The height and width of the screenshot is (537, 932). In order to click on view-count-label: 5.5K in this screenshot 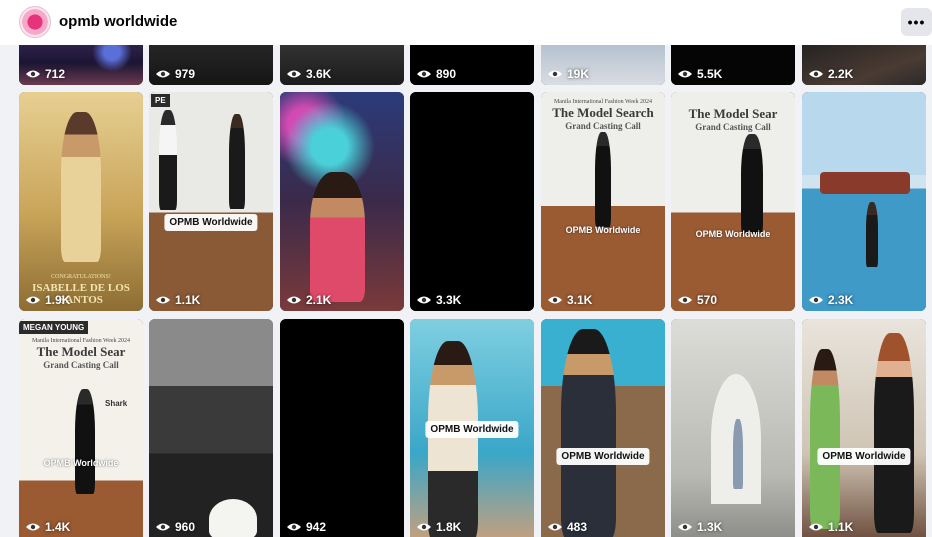, I will do `click(710, 74)`.